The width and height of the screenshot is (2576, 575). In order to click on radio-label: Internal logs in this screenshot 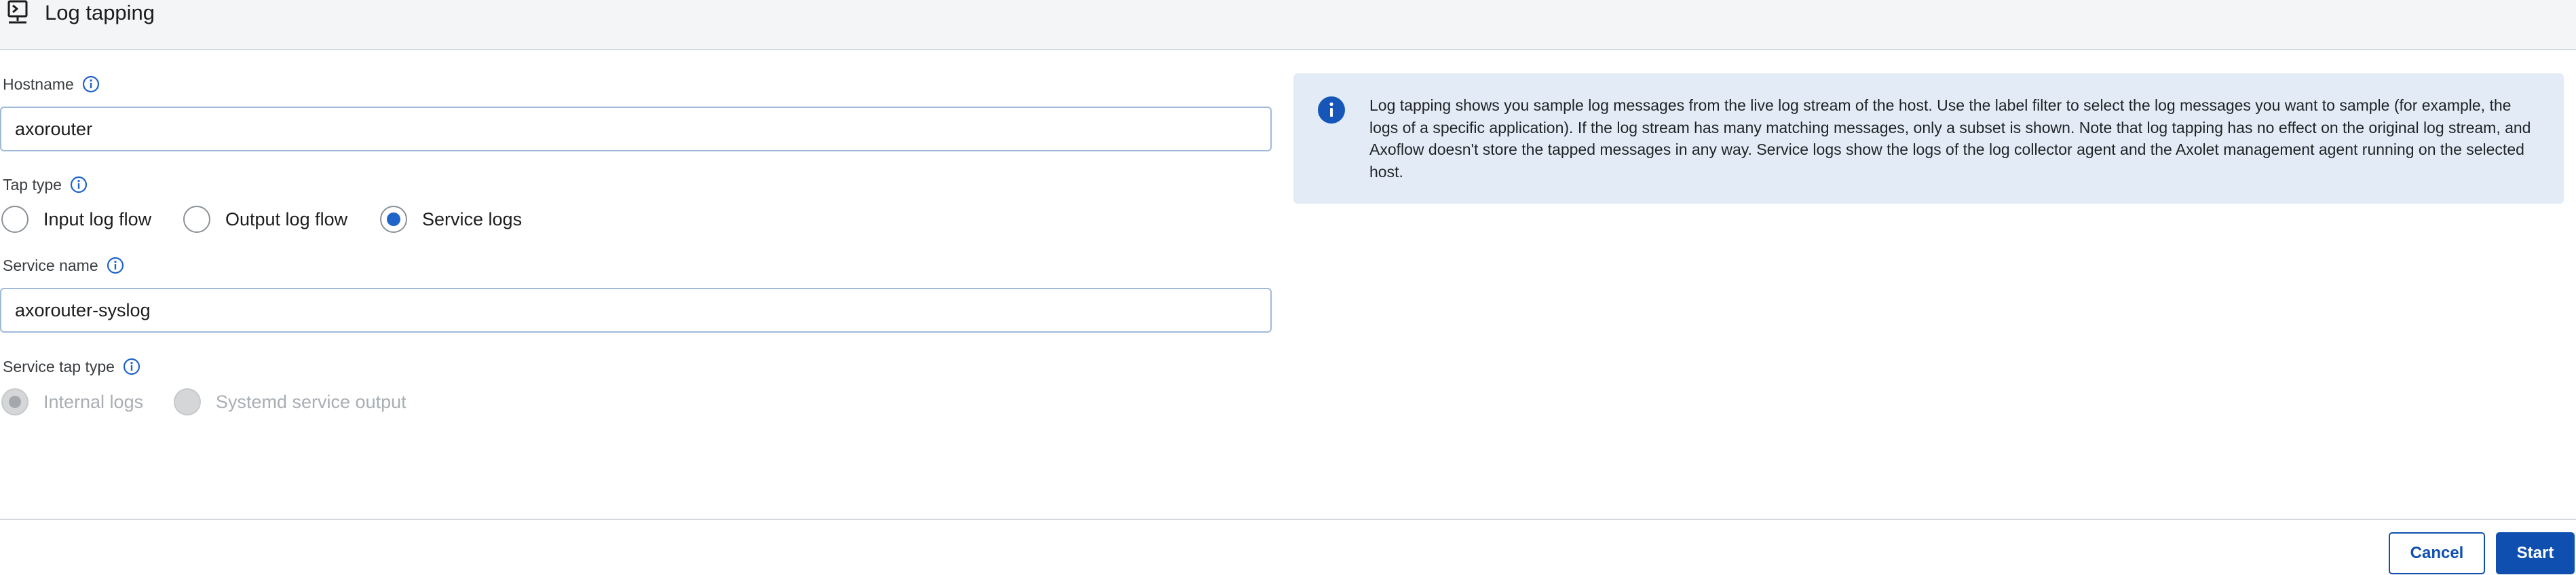, I will do `click(93, 402)`.